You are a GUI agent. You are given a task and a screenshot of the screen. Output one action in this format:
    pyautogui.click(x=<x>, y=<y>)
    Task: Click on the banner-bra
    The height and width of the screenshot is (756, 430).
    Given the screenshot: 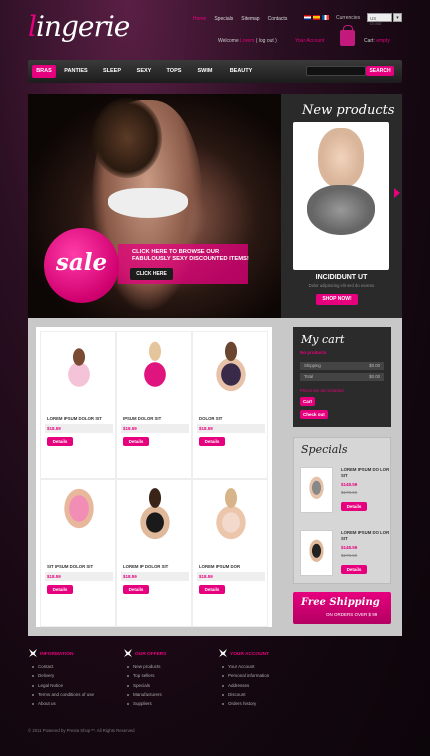 What is the action you would take?
    pyautogui.click(x=148, y=203)
    